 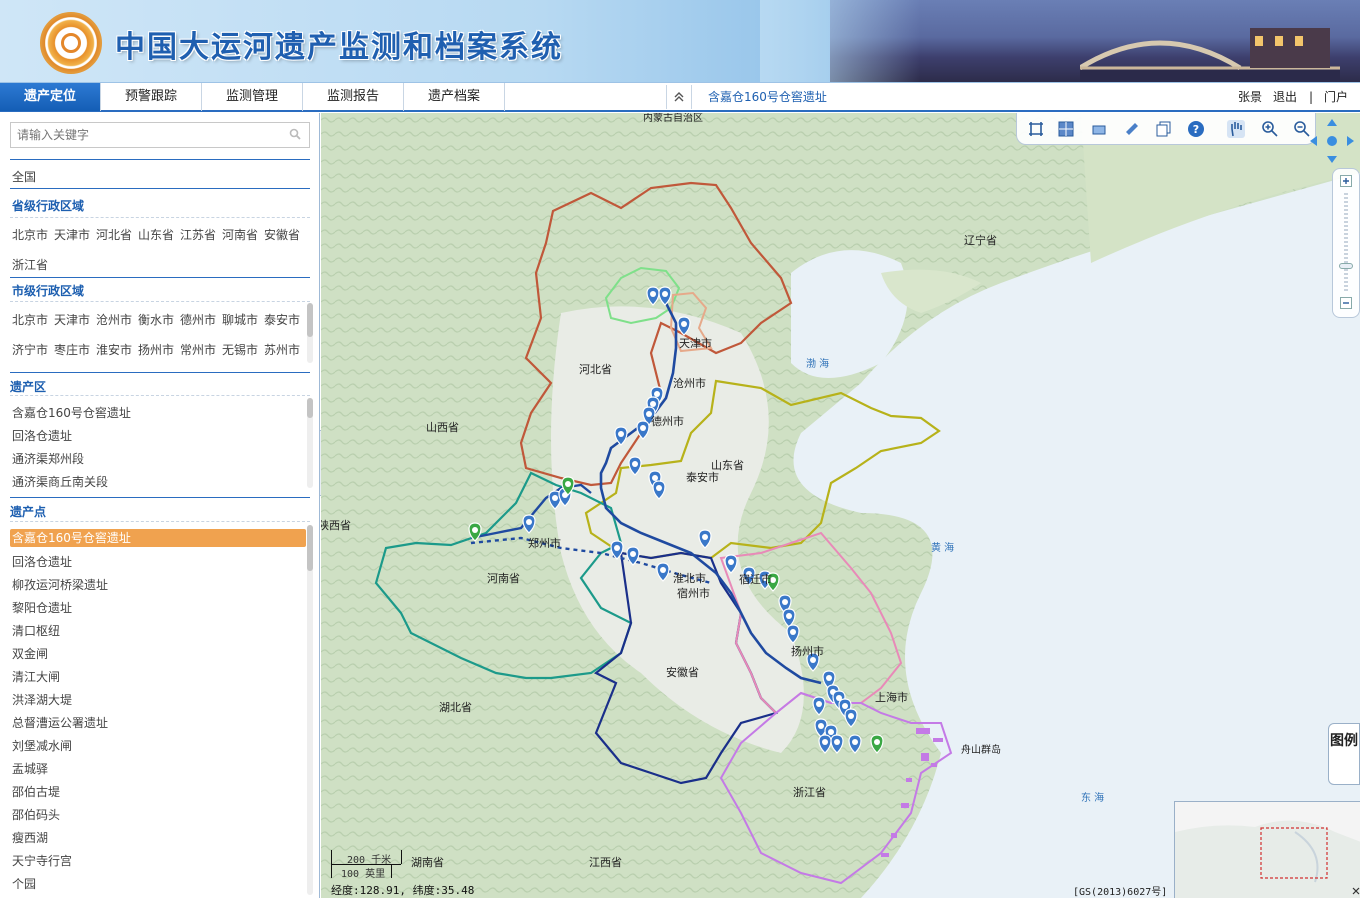 I want to click on double-chevron-up-icon, so click(x=679, y=97).